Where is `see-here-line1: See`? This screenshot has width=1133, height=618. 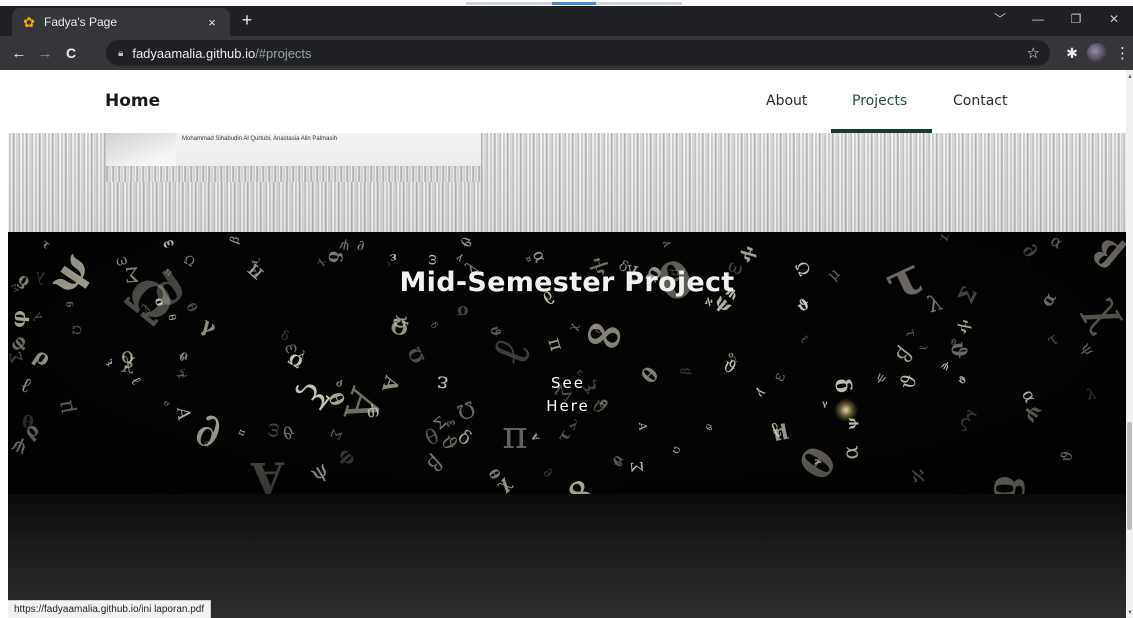 see-here-line1: See is located at coordinates (568, 383).